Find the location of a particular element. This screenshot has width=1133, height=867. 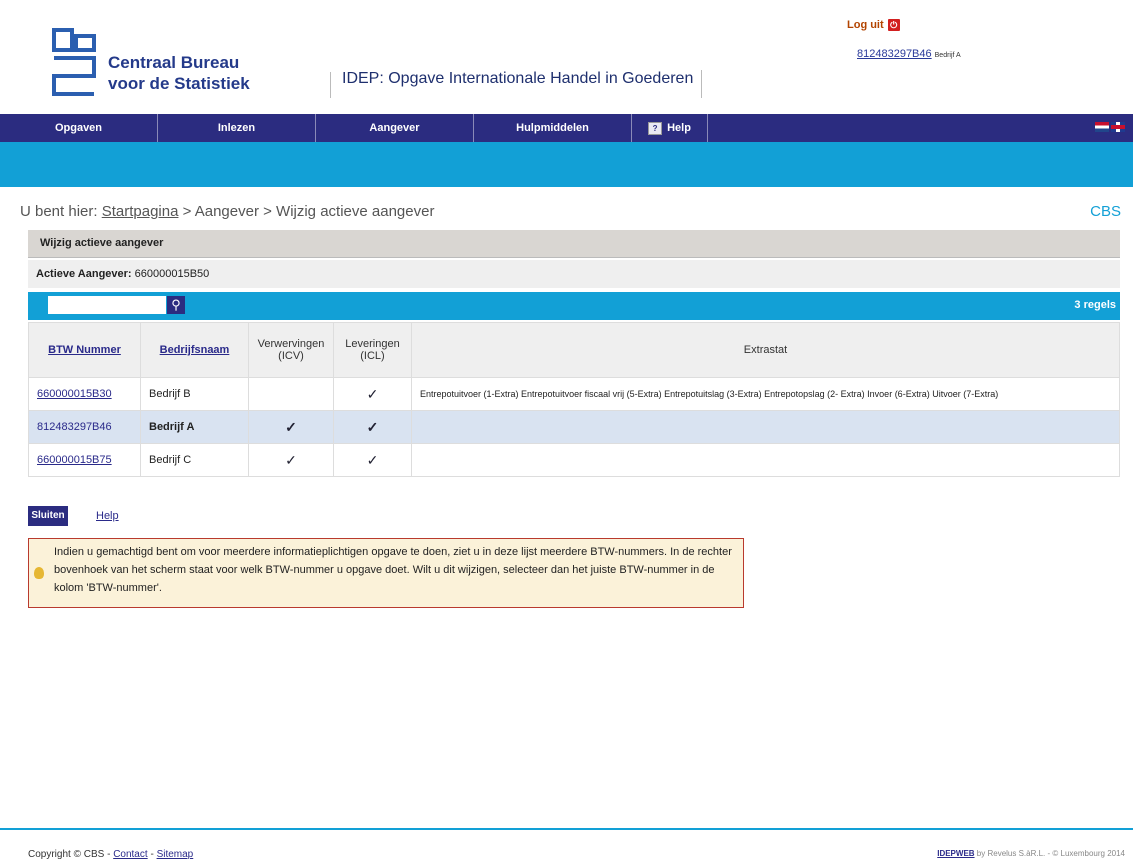

search-icon: ⚲ is located at coordinates (176, 305).